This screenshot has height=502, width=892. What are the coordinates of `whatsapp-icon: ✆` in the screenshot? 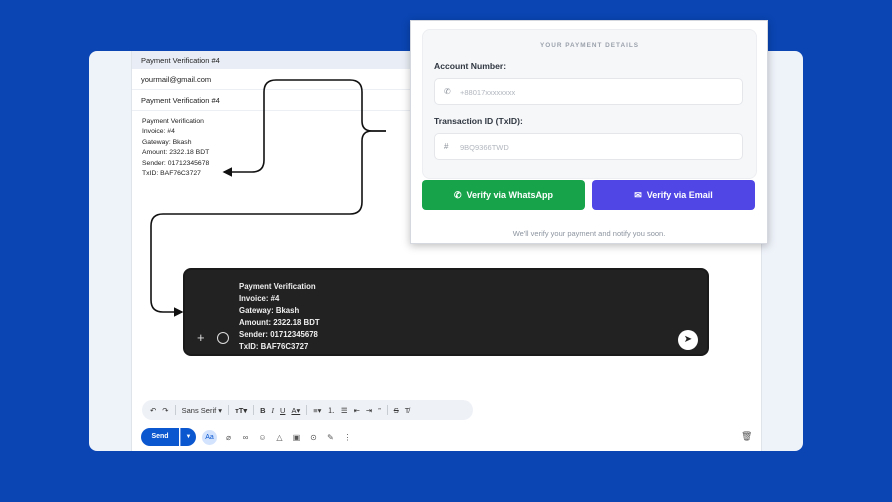 It's located at (457, 194).